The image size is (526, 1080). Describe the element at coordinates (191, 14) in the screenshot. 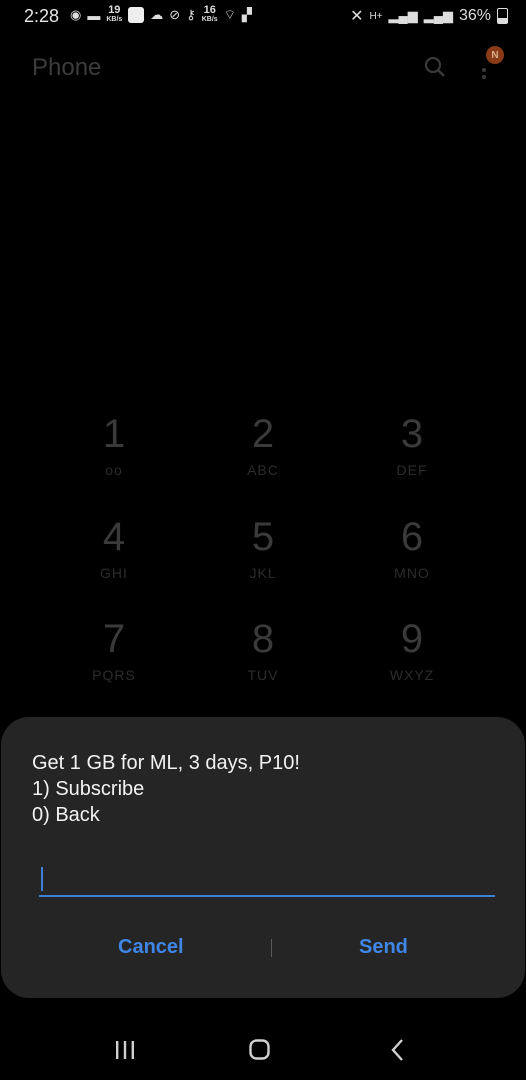

I see `key-icon: ⚷` at that location.